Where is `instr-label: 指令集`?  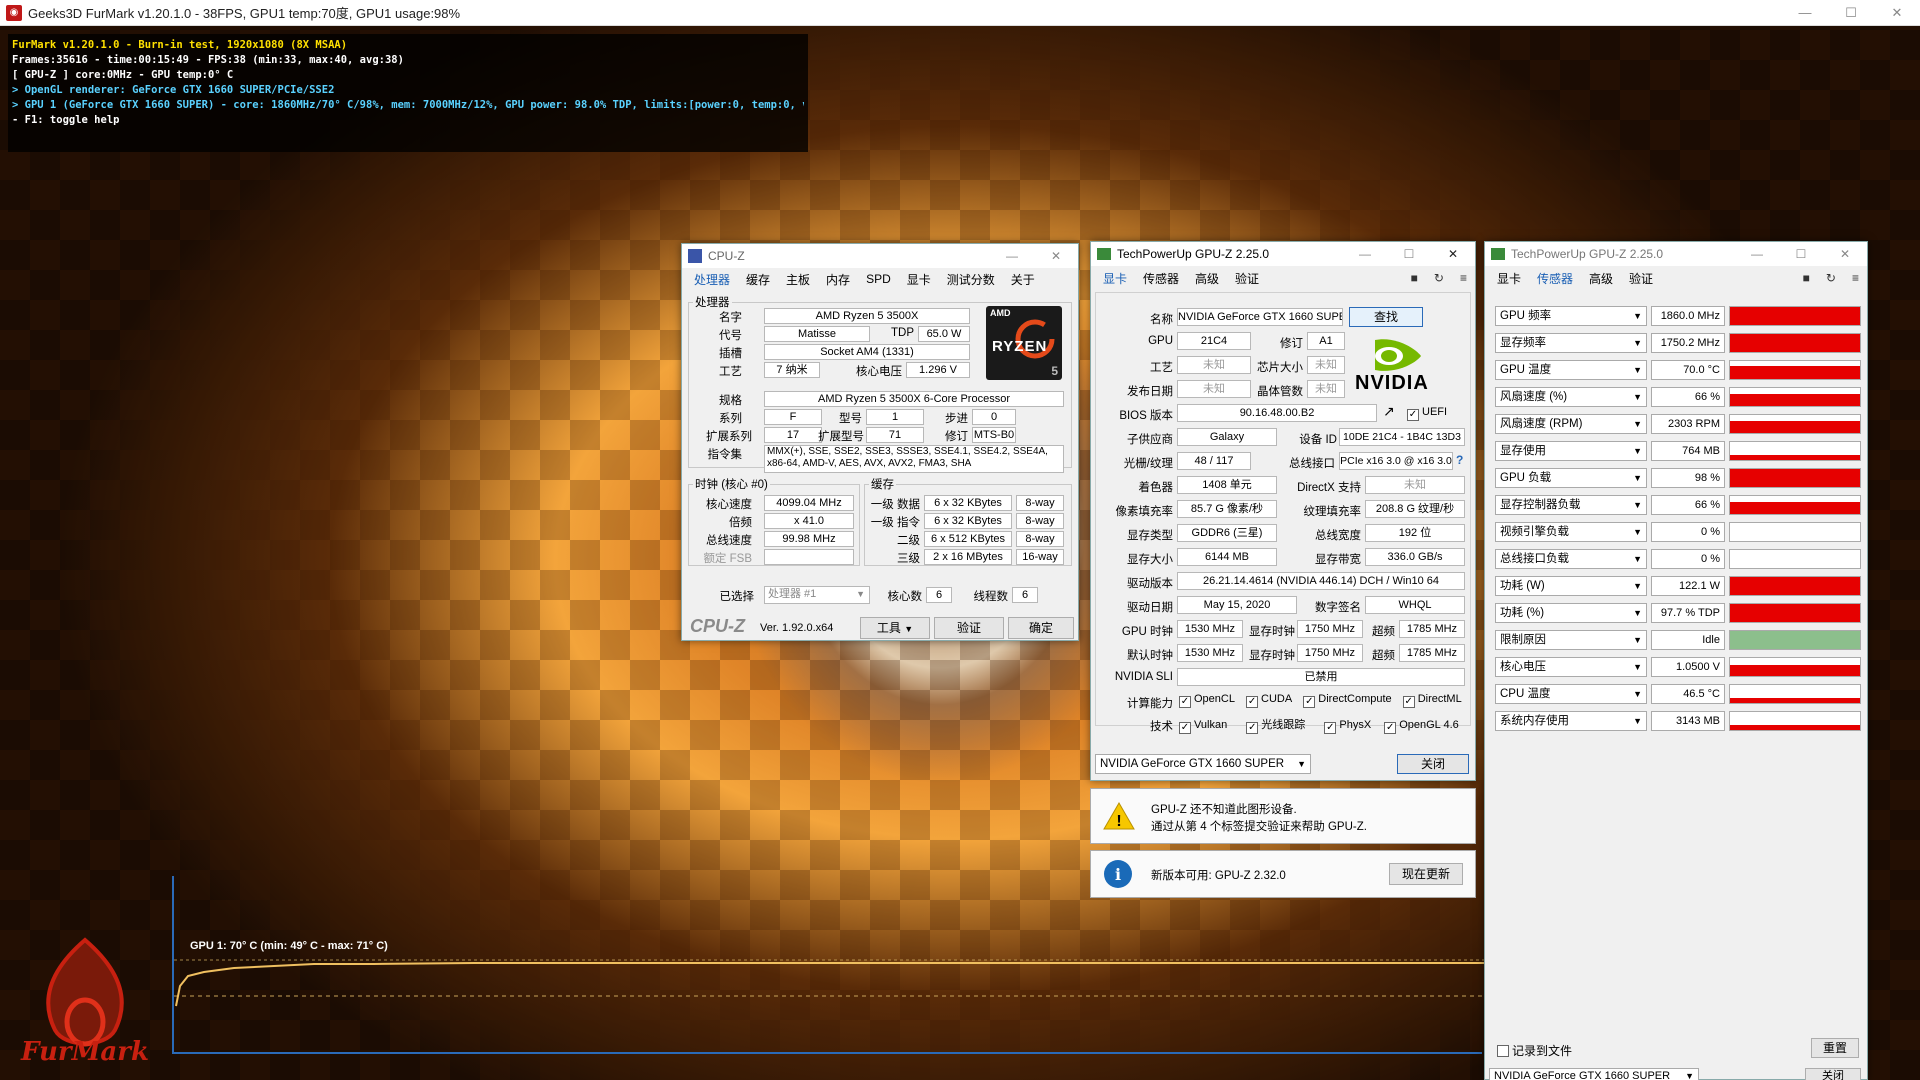 instr-label: 指令集 is located at coordinates (725, 455).